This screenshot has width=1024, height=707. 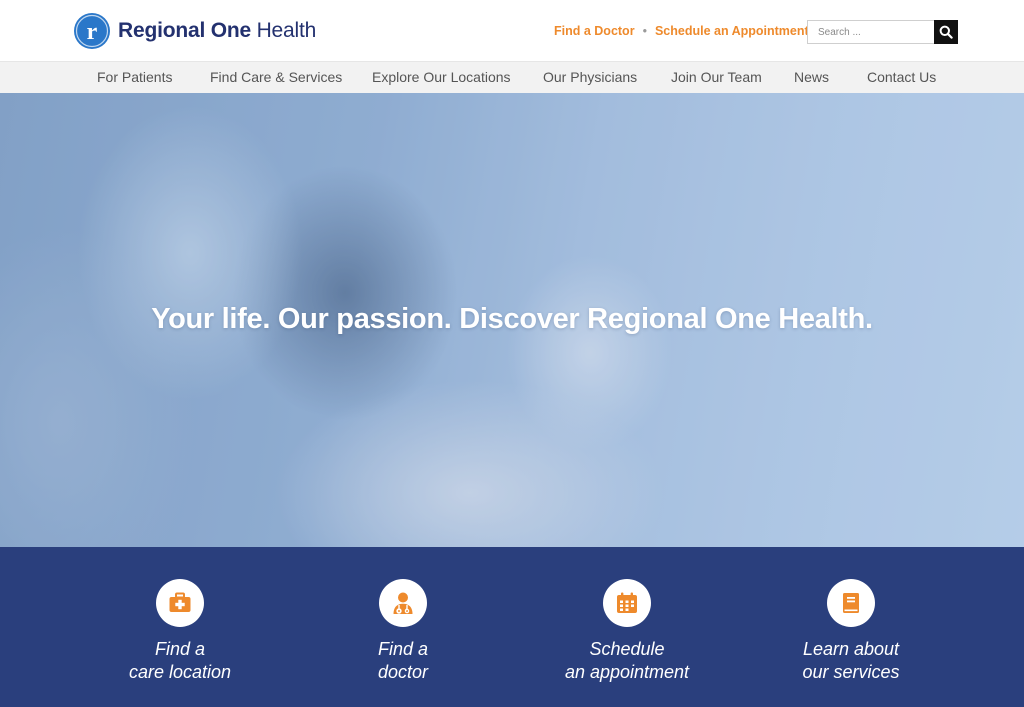 I want to click on quick-link-line2: an appointment, so click(x=627, y=672).